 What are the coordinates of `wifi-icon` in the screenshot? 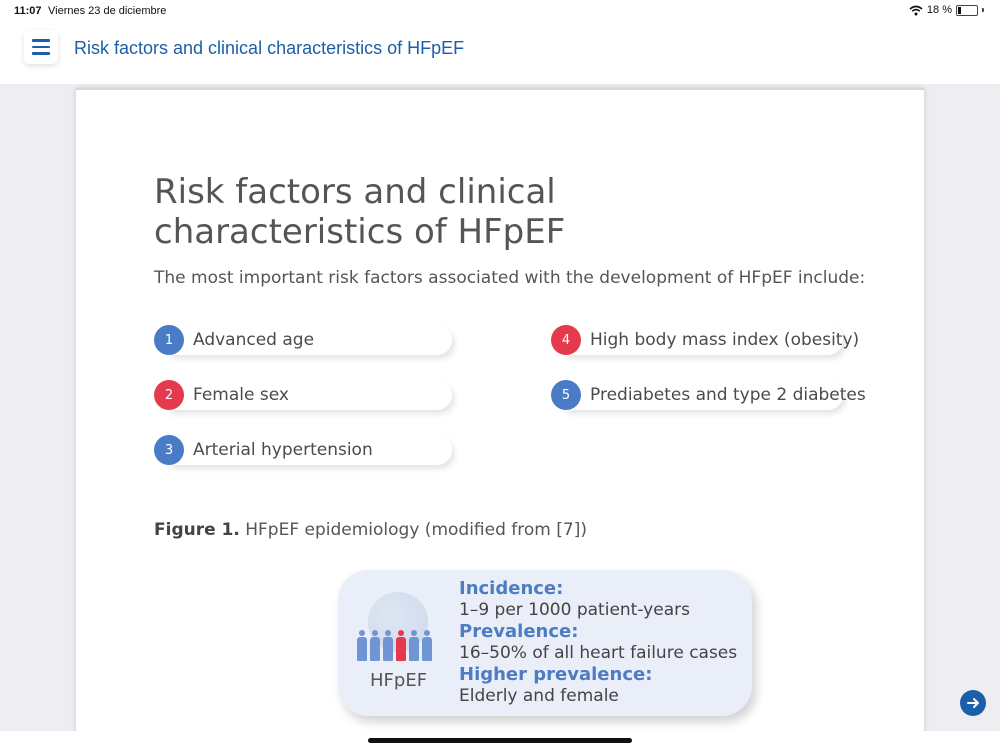 It's located at (916, 10).